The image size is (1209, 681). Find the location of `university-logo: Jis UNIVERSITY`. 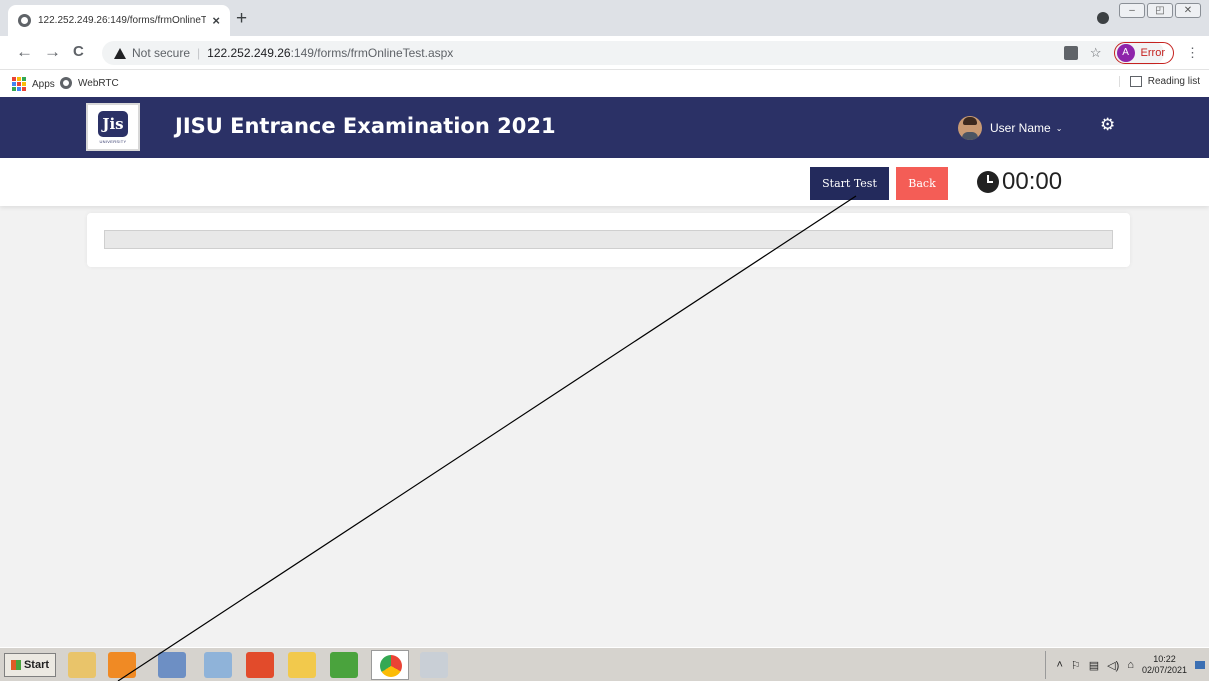

university-logo: Jis UNIVERSITY is located at coordinates (113, 127).